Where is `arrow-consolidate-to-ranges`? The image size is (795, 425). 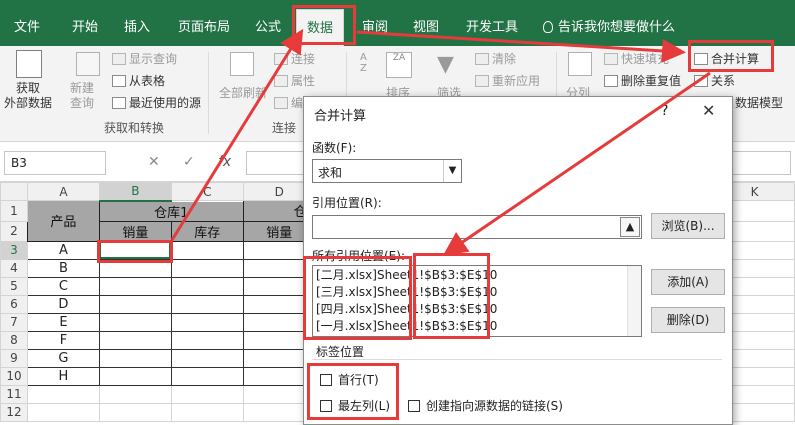 arrow-consolidate-to-ranges is located at coordinates (577, 163).